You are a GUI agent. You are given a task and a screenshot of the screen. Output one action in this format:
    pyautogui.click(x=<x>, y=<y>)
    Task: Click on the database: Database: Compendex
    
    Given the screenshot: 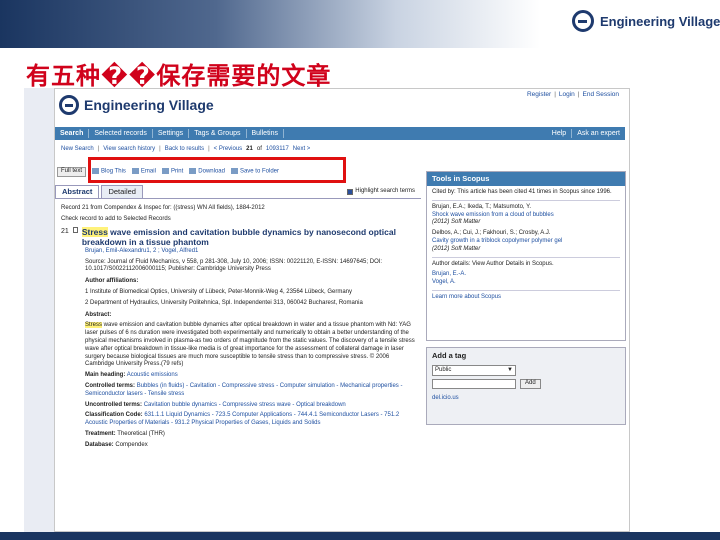 What is the action you would take?
    pyautogui.click(x=251, y=446)
    